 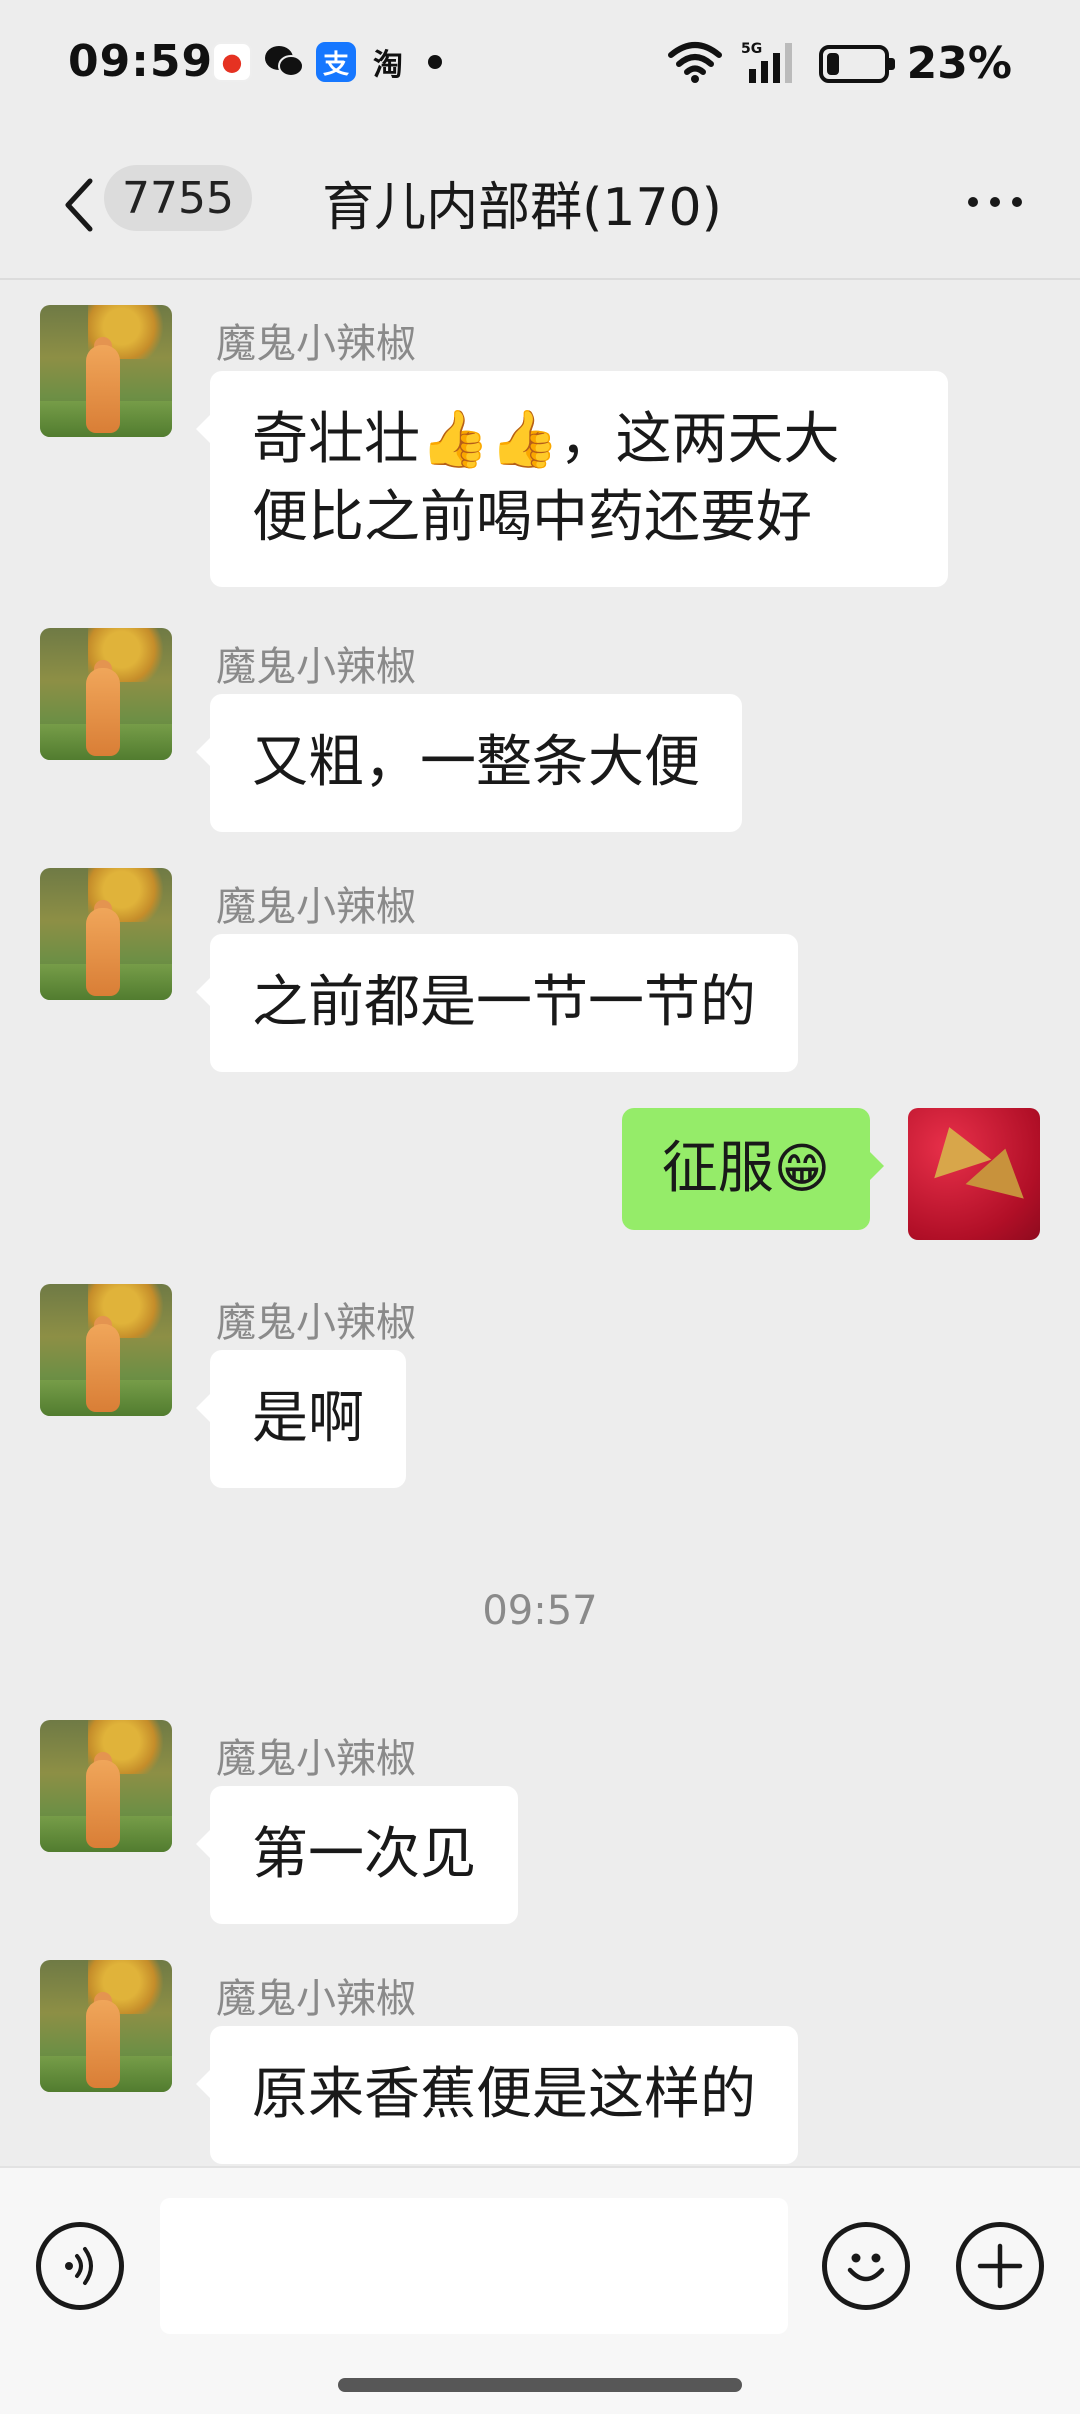 I want to click on taobao-icon: 淘, so click(x=388, y=65).